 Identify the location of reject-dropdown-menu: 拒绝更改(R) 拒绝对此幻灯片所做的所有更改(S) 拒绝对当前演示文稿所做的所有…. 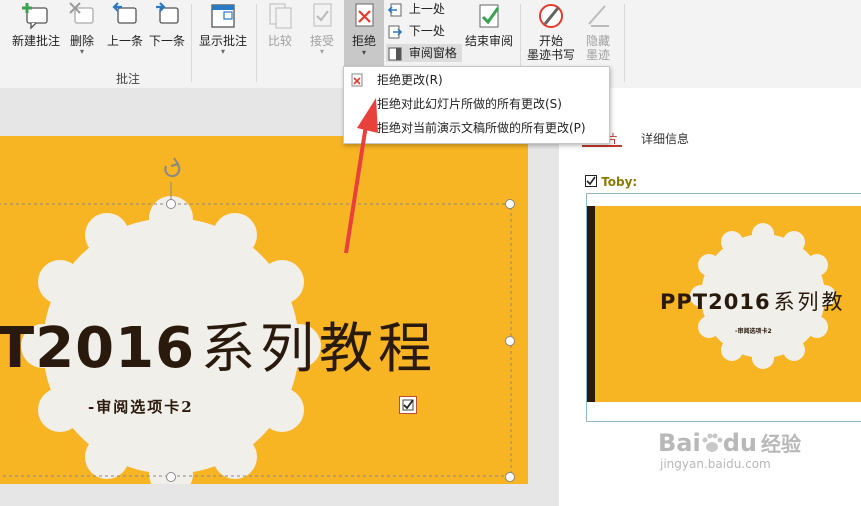
(476, 105).